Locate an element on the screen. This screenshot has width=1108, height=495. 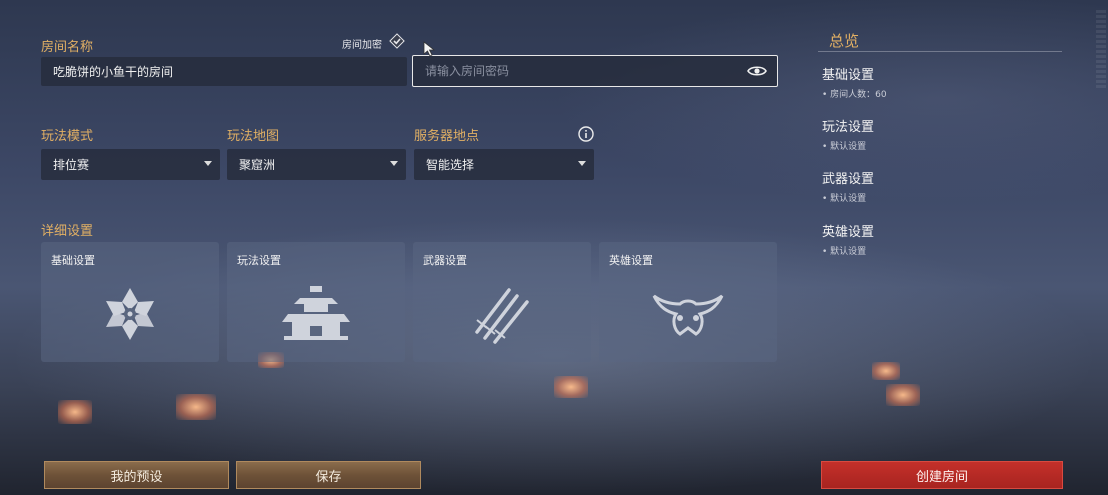
card-hero-settings: 英雄设置 is located at coordinates (688, 302).